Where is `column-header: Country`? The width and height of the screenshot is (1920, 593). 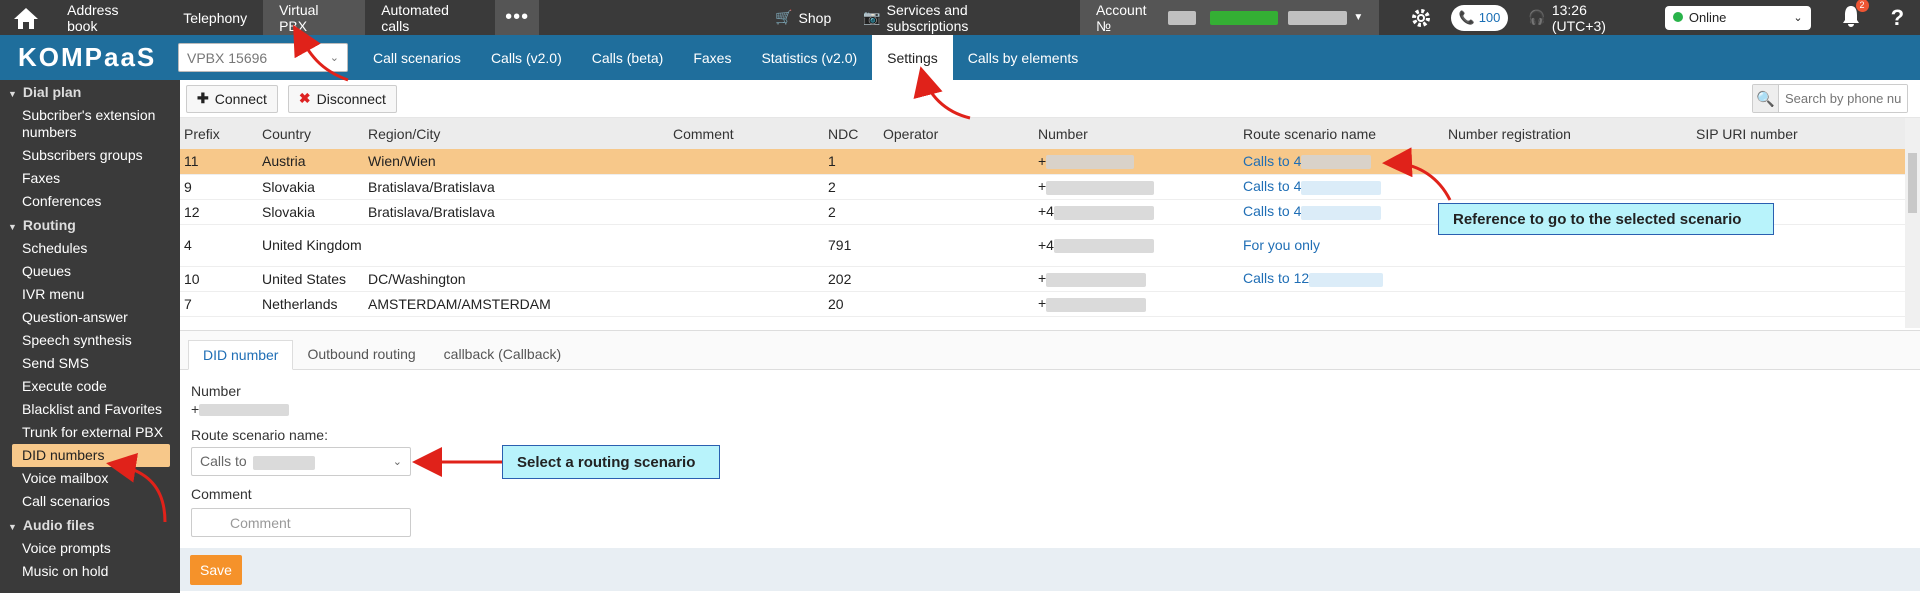 column-header: Country is located at coordinates (311, 133).